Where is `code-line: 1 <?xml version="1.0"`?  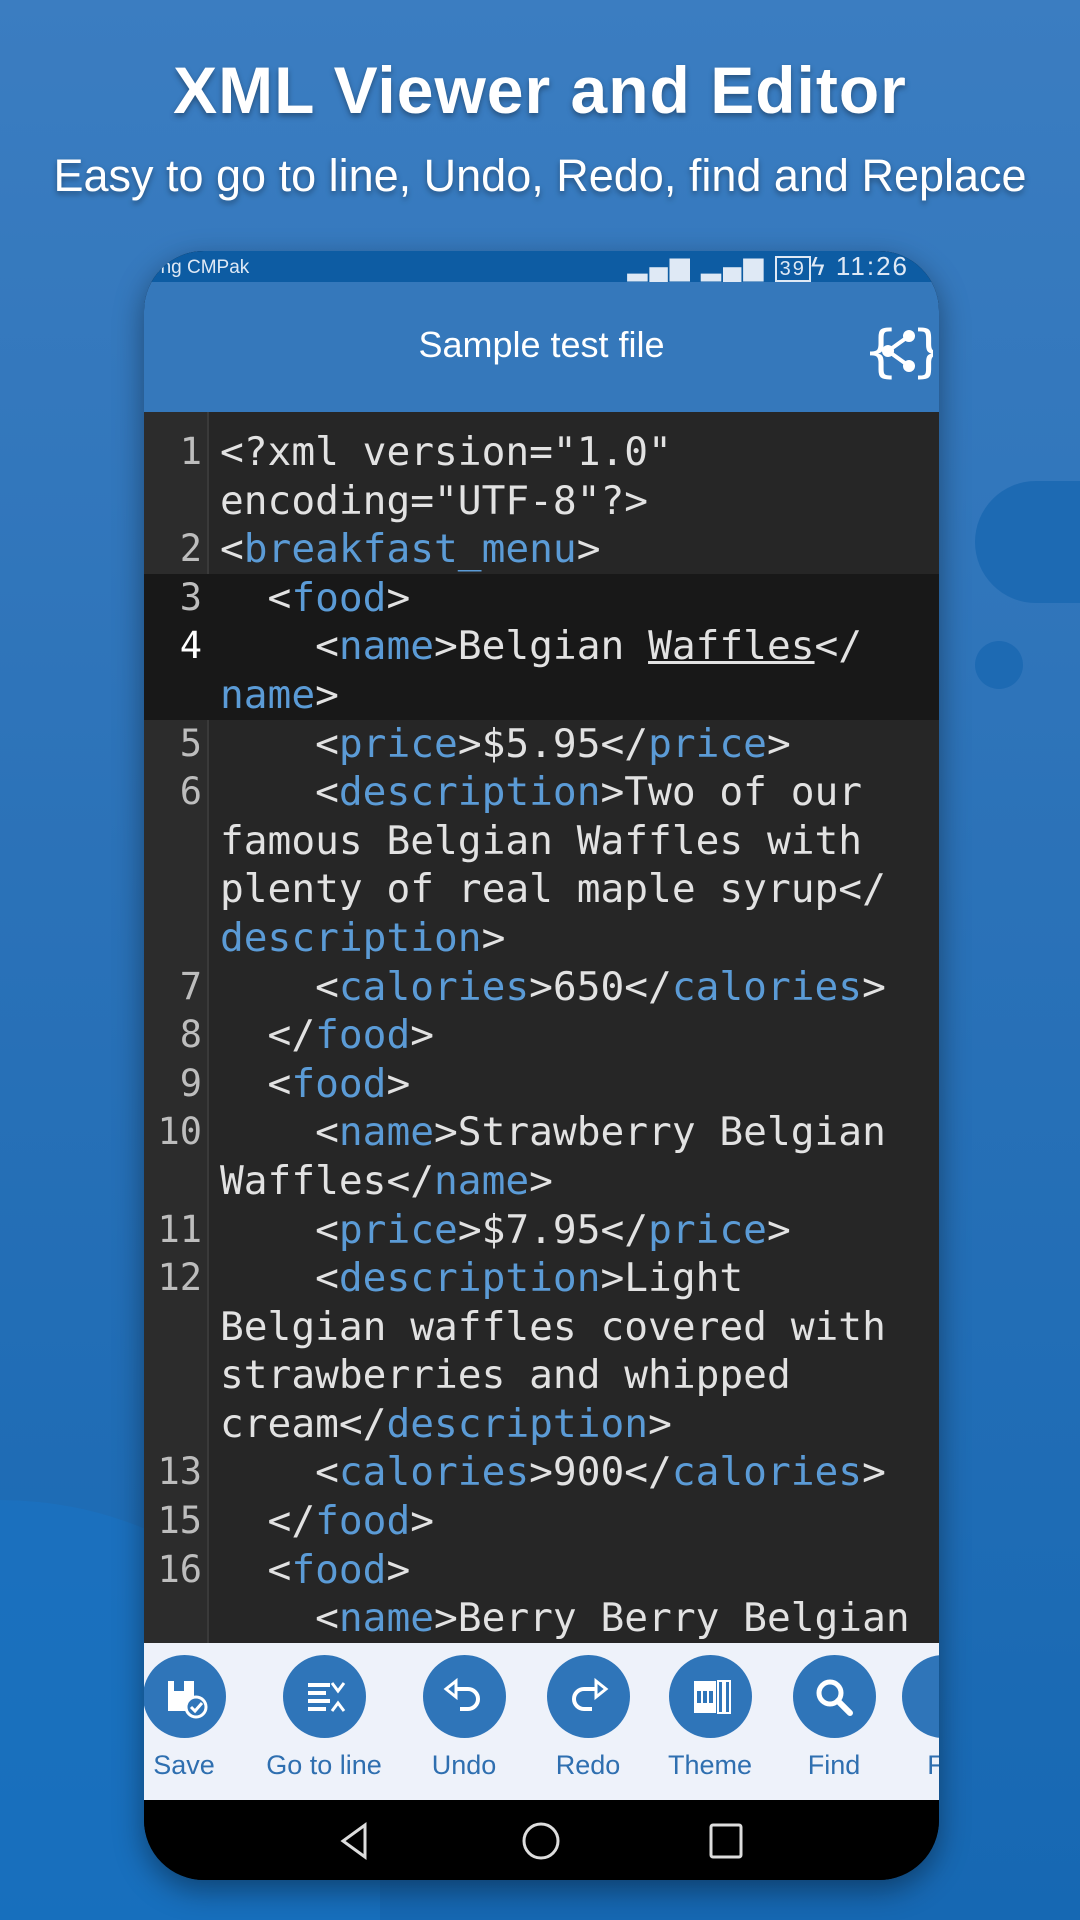 code-line: 1 <?xml version="1.0" is located at coordinates (541, 452).